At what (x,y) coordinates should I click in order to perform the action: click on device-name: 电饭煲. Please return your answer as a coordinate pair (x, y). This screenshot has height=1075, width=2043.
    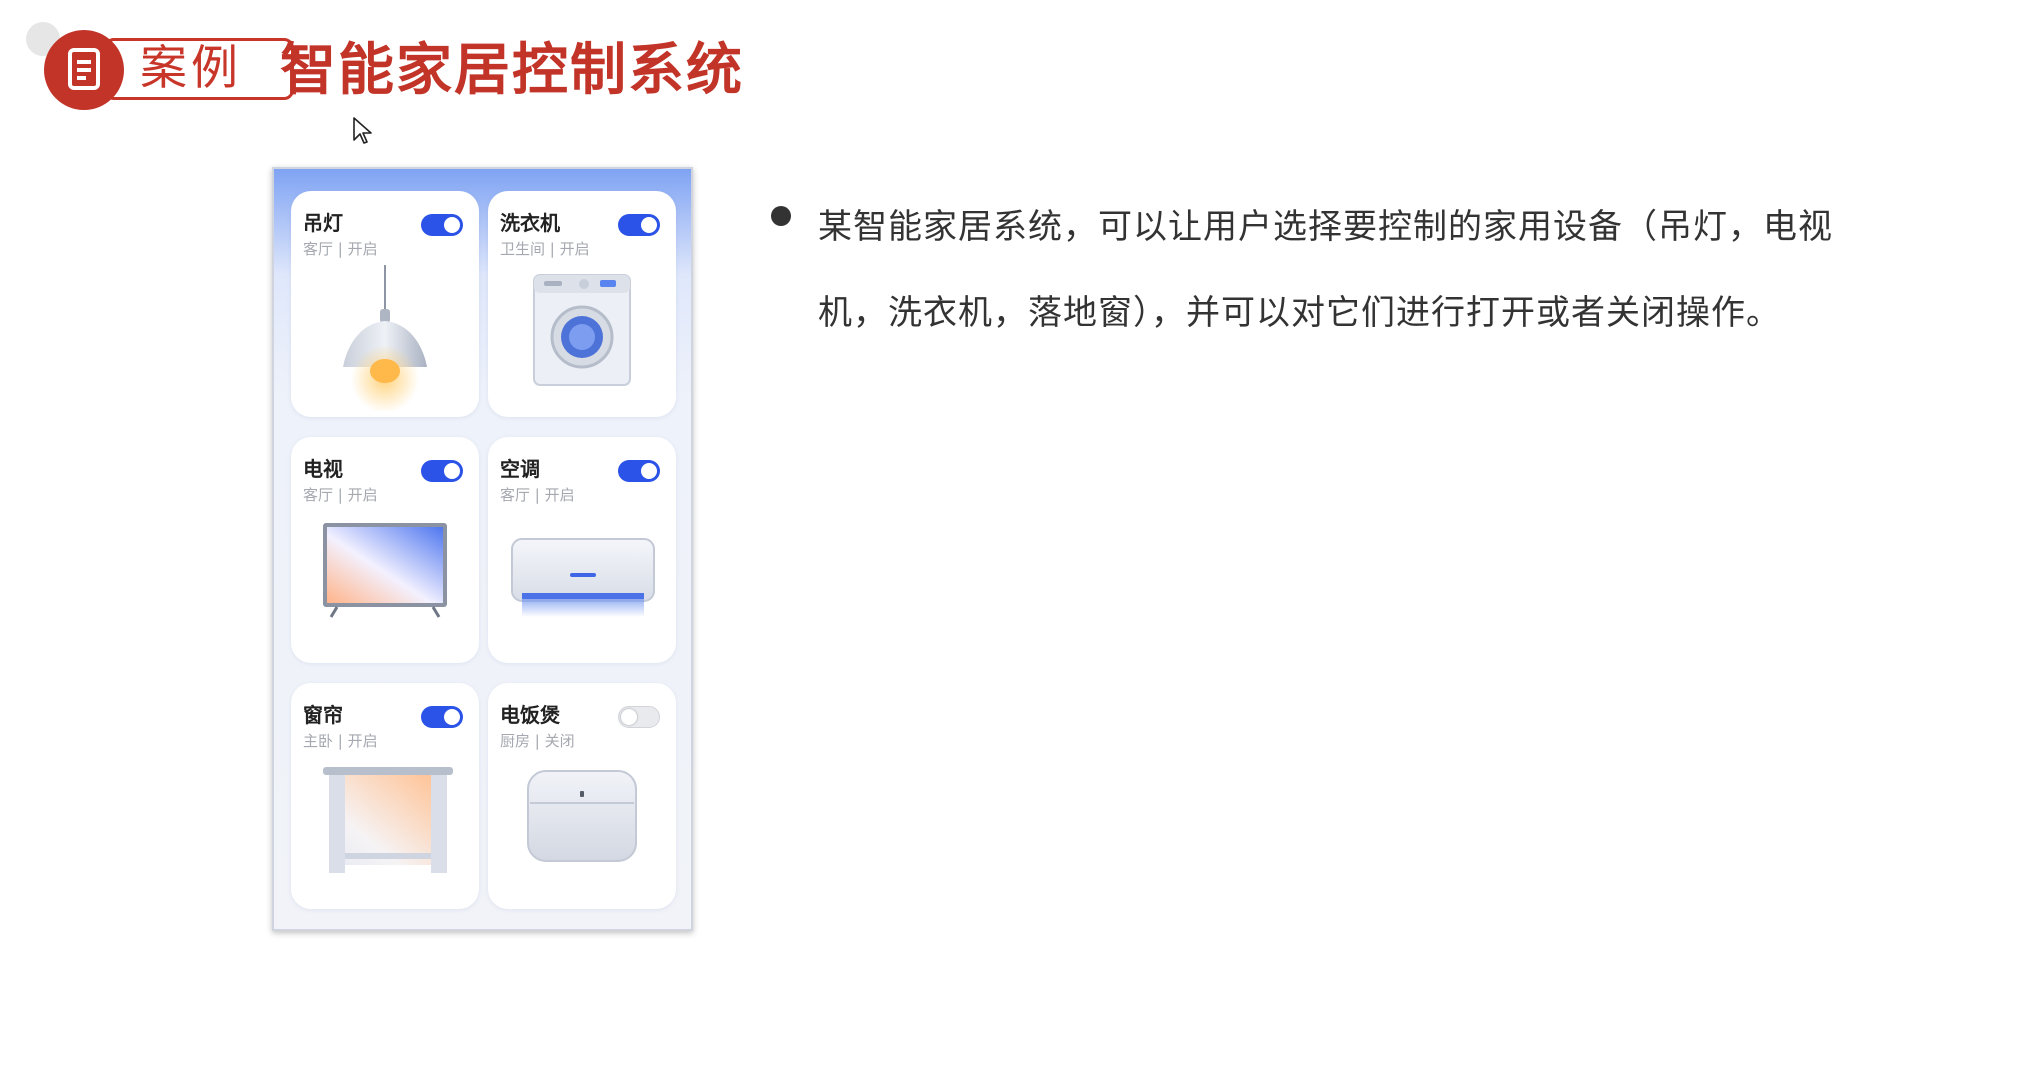
    Looking at the image, I should click on (530, 715).